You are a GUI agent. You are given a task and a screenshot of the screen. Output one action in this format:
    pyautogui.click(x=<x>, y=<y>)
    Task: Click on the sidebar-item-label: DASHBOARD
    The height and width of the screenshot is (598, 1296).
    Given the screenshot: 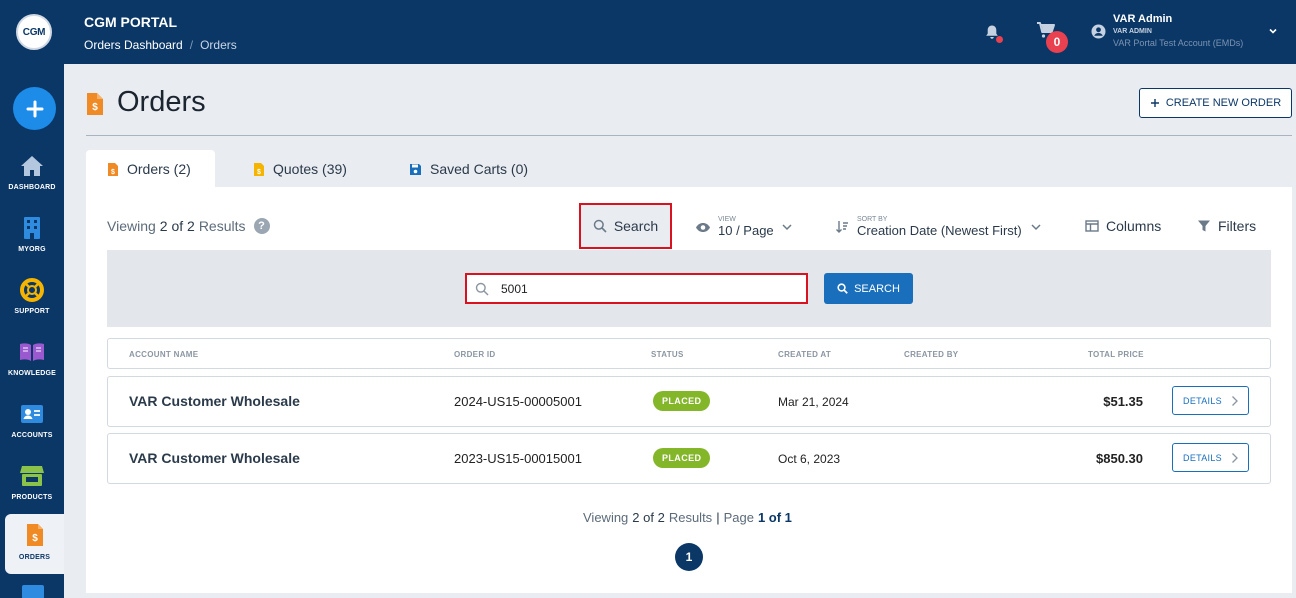 What is the action you would take?
    pyautogui.click(x=32, y=187)
    